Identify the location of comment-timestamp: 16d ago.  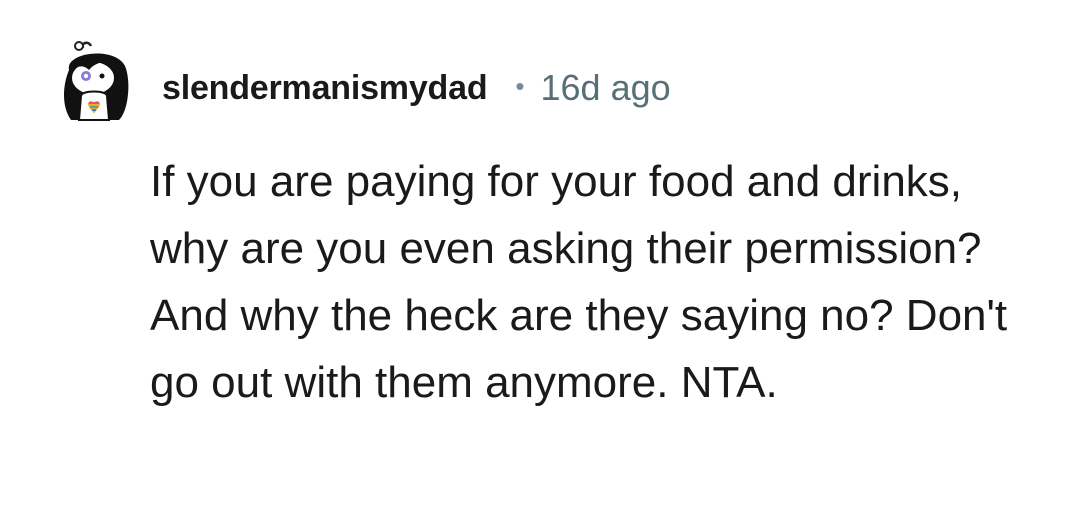
(605, 87).